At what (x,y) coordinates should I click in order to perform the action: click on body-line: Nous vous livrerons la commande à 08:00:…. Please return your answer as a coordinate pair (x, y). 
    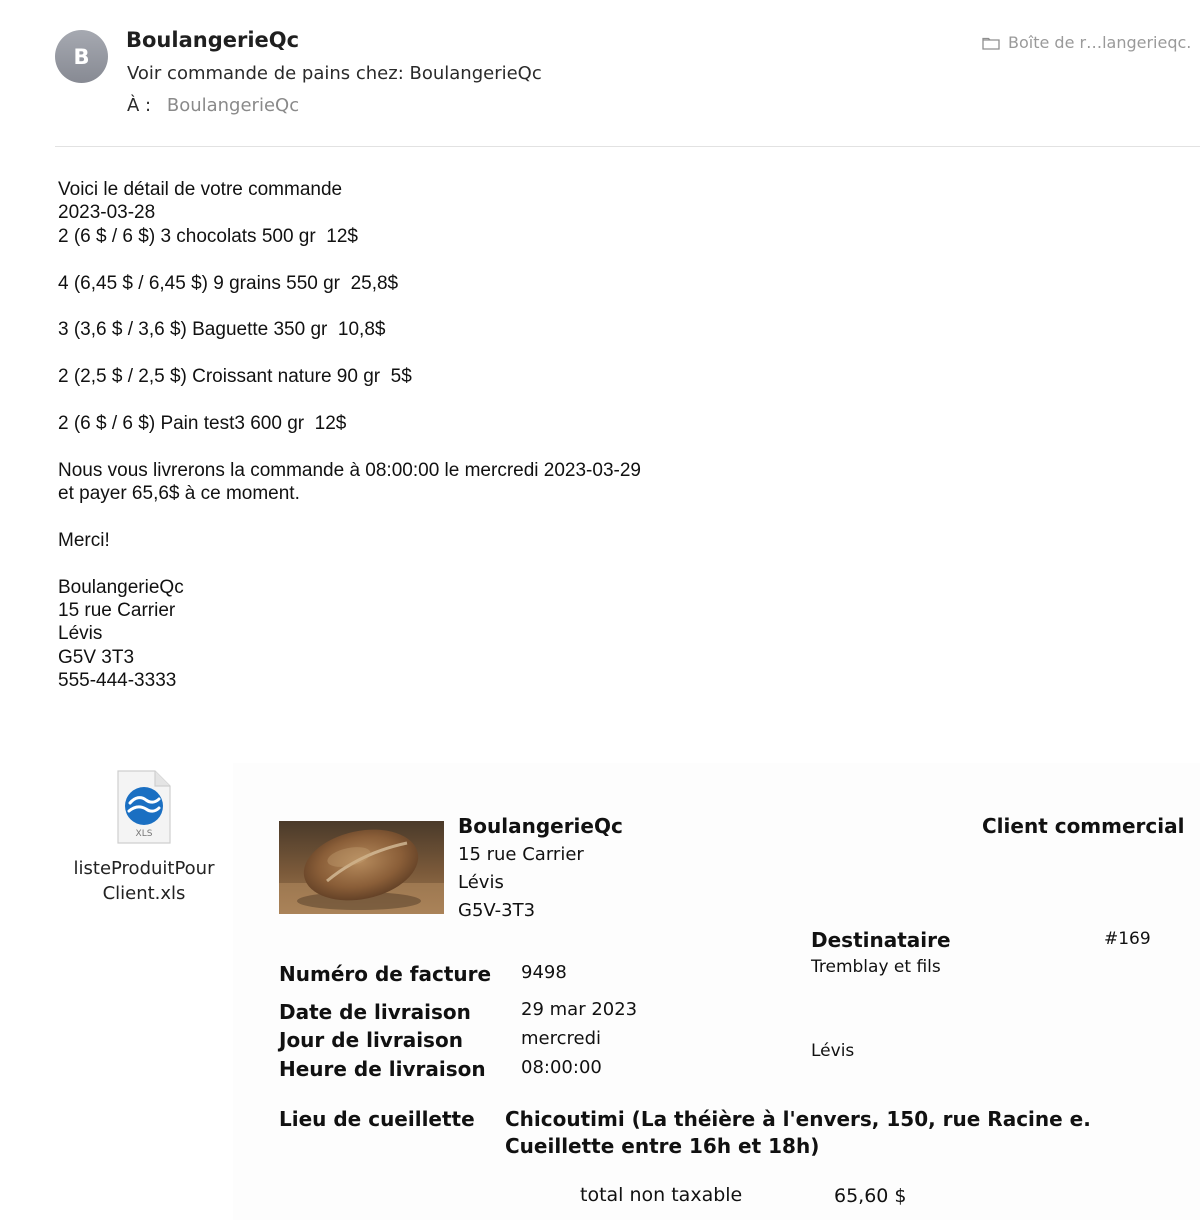
    Looking at the image, I should click on (349, 470).